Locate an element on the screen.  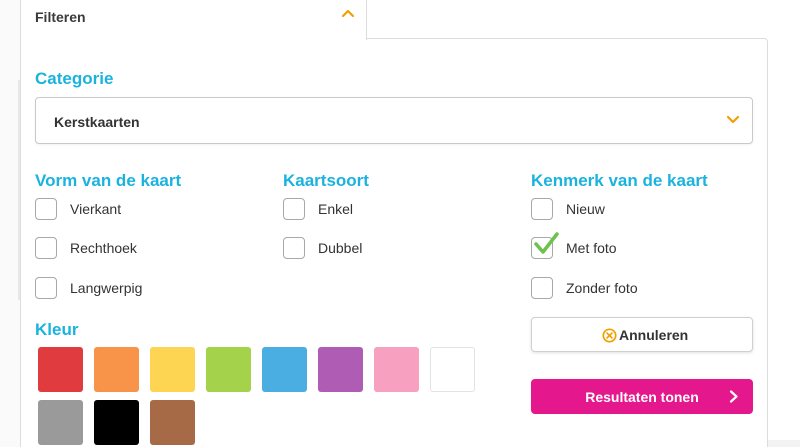
chevron-down-icon is located at coordinates (733, 119).